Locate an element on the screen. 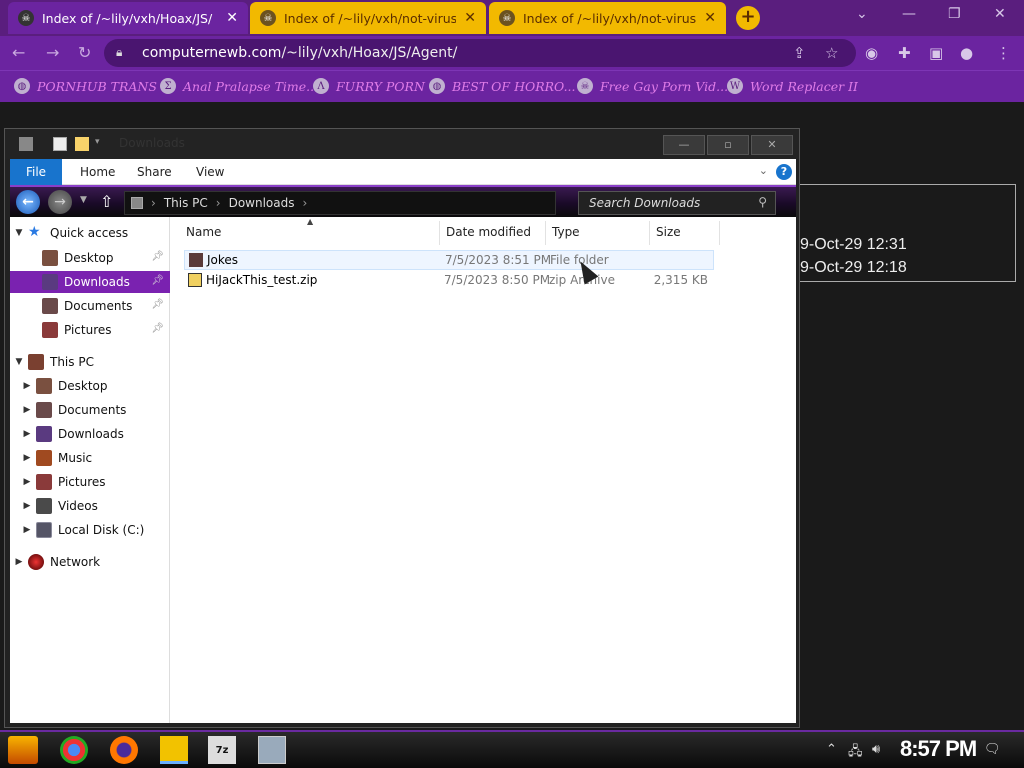 The width and height of the screenshot is (1024, 768). sidebar-item-desktop: Desktop 📌︎ is located at coordinates (90, 258).